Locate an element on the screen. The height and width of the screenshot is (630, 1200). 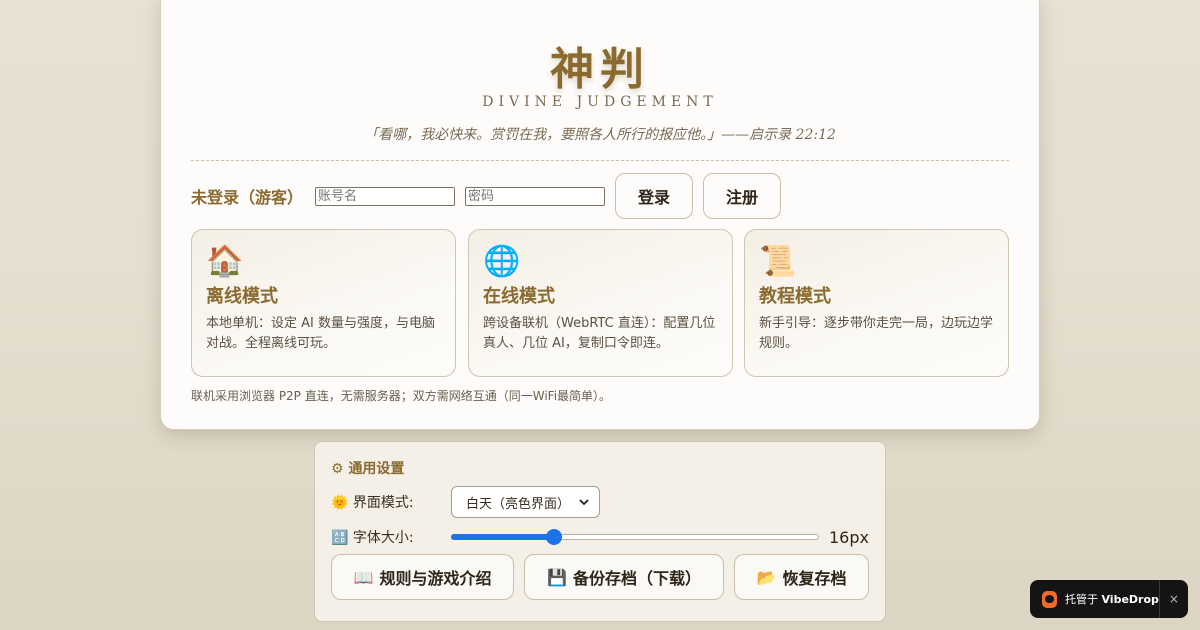
theme-label: 🌞 界面模式: is located at coordinates (391, 502).